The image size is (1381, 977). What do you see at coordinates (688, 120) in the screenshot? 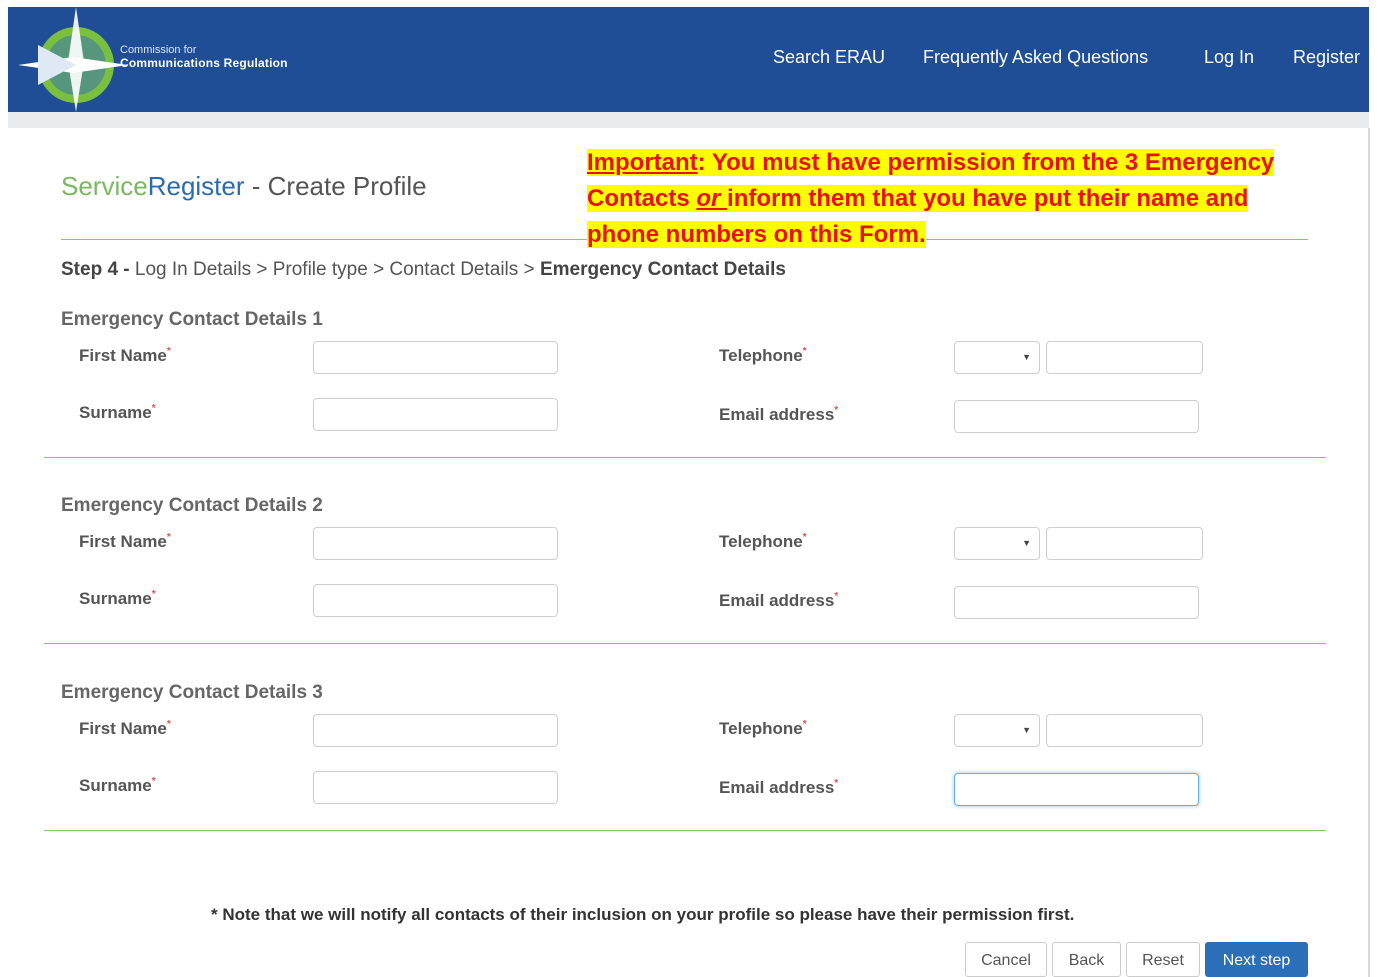
I see `header-shadow-strip` at bounding box center [688, 120].